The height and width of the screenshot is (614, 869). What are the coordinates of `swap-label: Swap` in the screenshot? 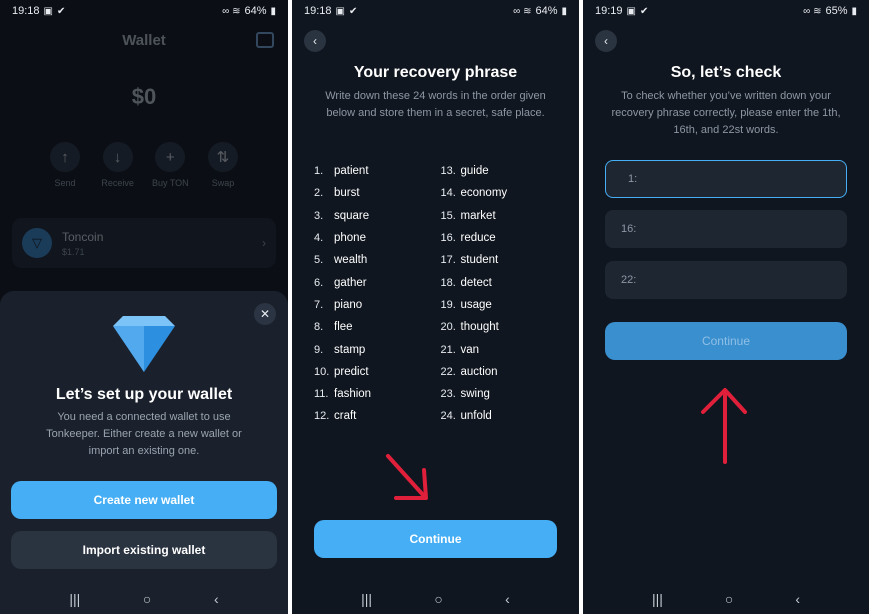 It's located at (223, 183).